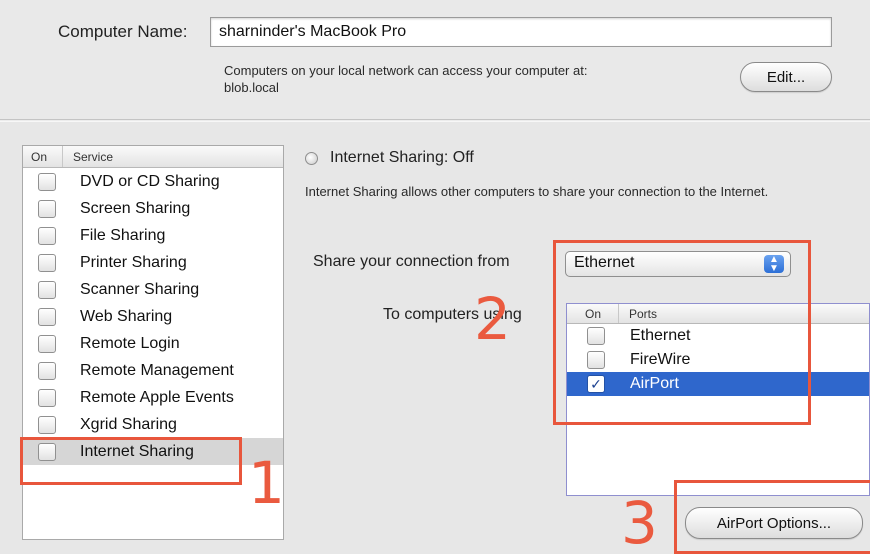 The image size is (870, 554). What do you see at coordinates (128, 424) in the screenshot?
I see `service-label: Xgrid Sharing` at bounding box center [128, 424].